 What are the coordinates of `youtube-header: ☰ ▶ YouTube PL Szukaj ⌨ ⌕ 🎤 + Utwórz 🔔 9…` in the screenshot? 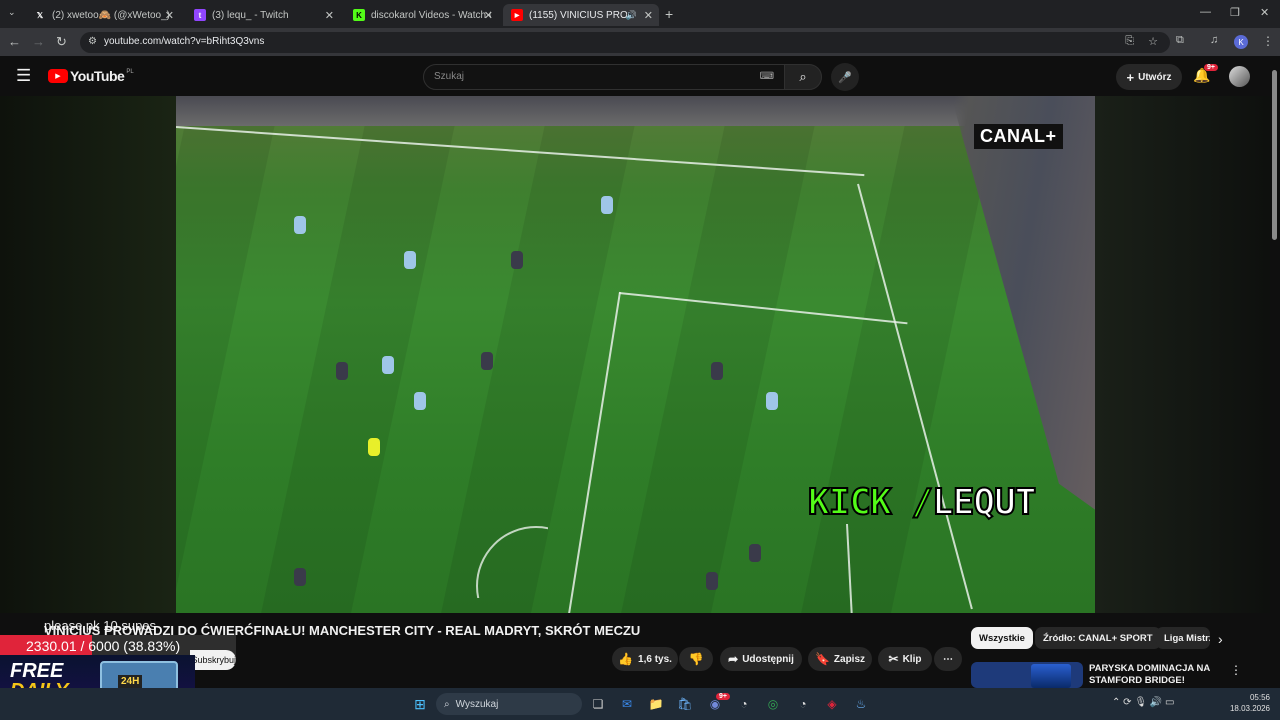 It's located at (635, 76).